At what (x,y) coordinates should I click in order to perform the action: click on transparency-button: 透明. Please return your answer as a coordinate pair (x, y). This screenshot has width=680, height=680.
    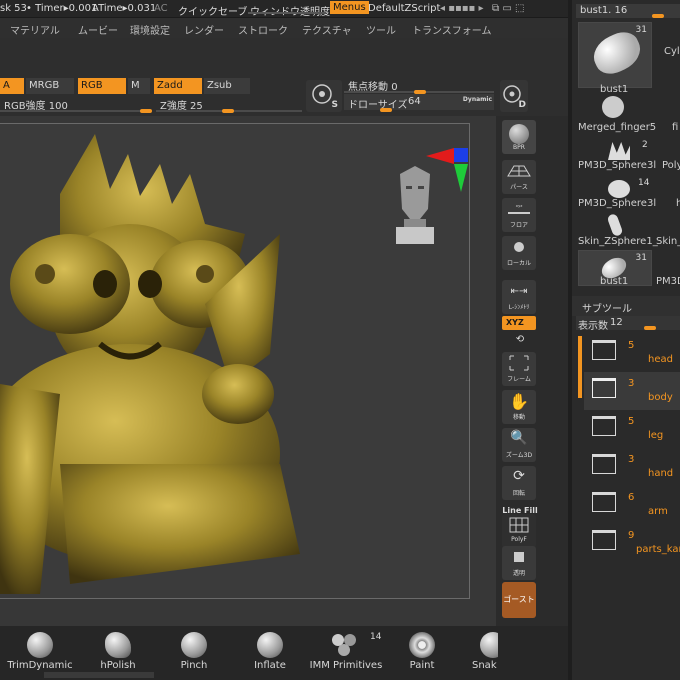
    Looking at the image, I should click on (519, 563).